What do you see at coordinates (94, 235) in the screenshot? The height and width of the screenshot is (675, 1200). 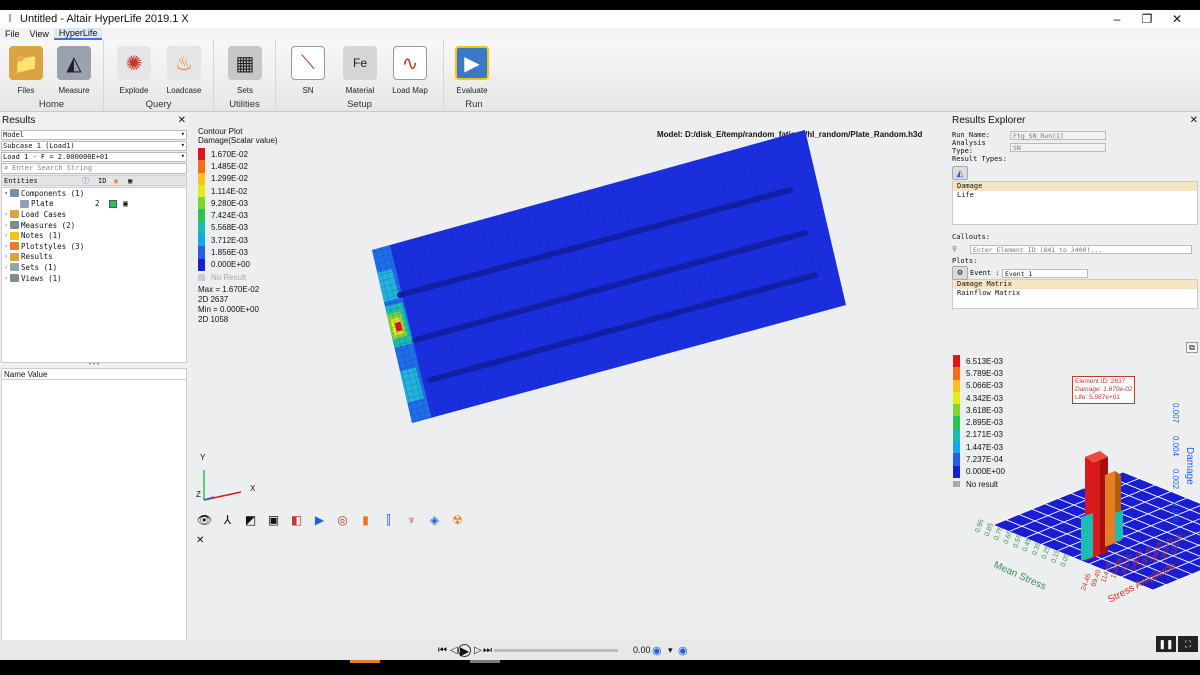 I see `tree-item-notes: › Notes (1)` at bounding box center [94, 235].